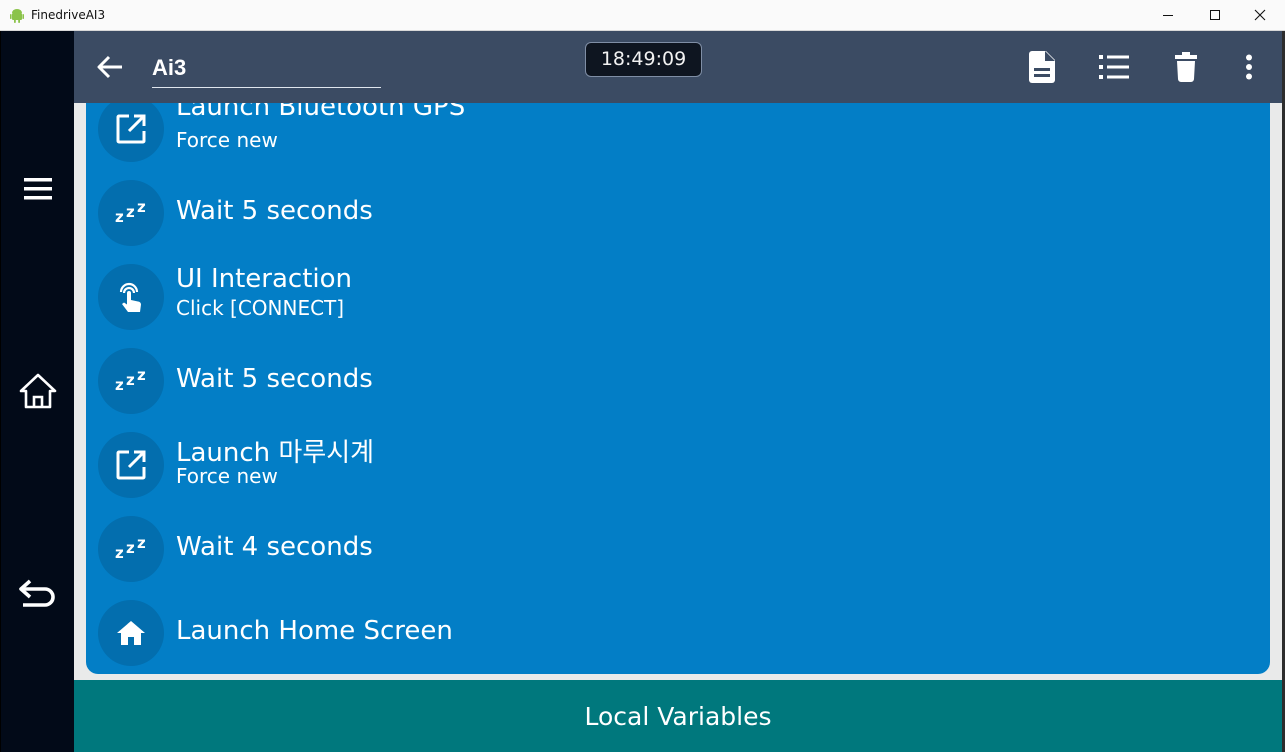 Image resolution: width=1285 pixels, height=752 pixels. I want to click on action-title: UI Interaction, so click(264, 279).